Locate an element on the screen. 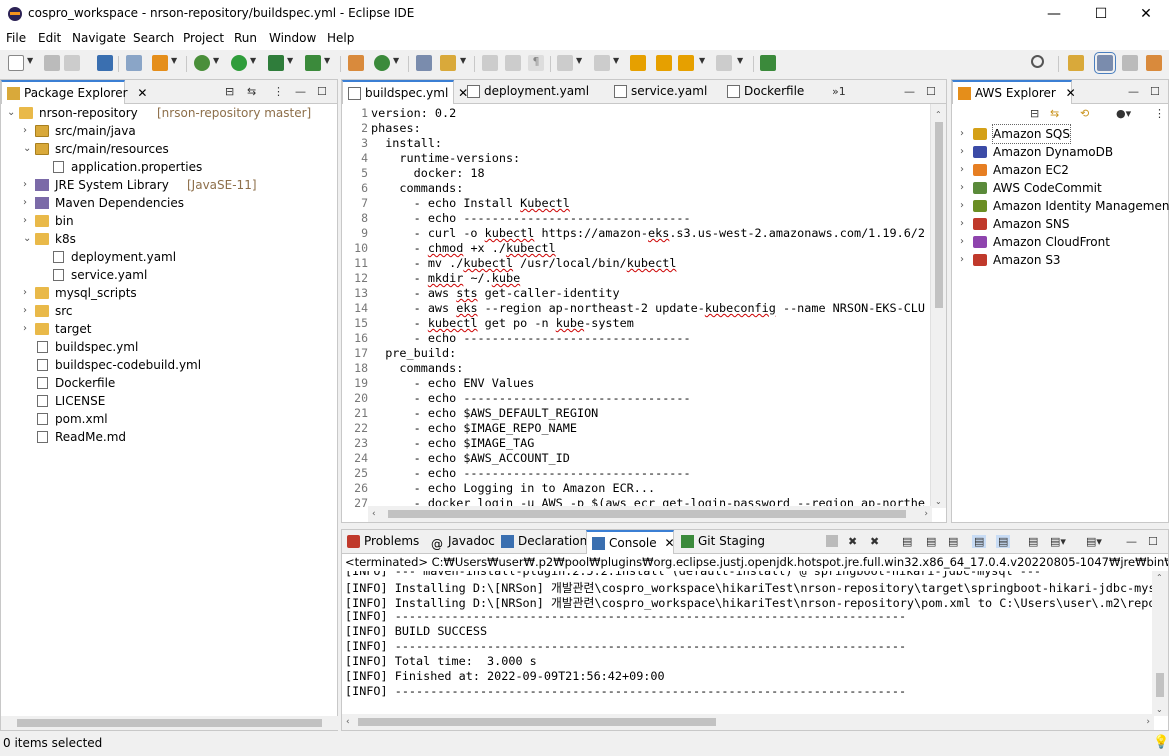 The image size is (1169, 756). aws-service-item: › Amazon S3 is located at coordinates (1060, 260).